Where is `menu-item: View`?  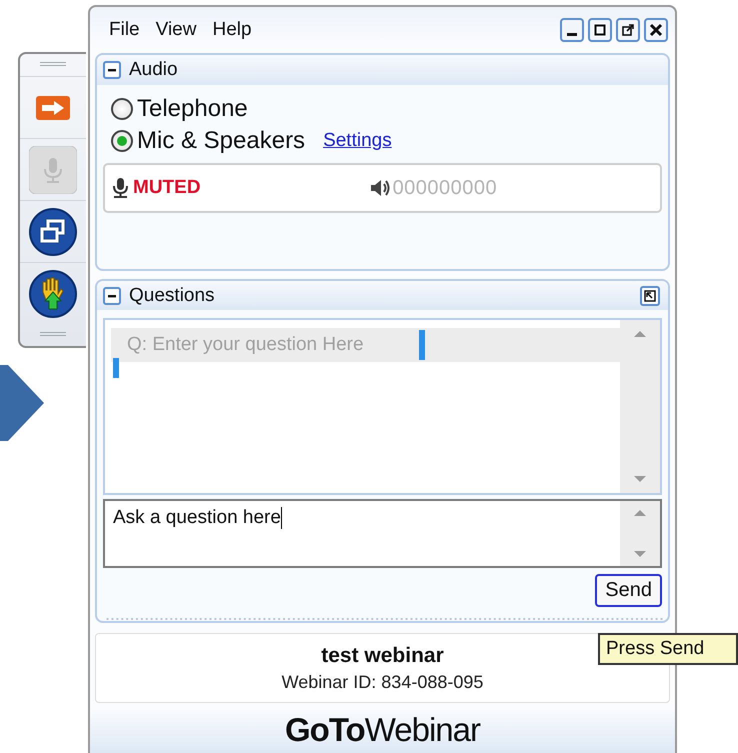
menu-item: View is located at coordinates (176, 30).